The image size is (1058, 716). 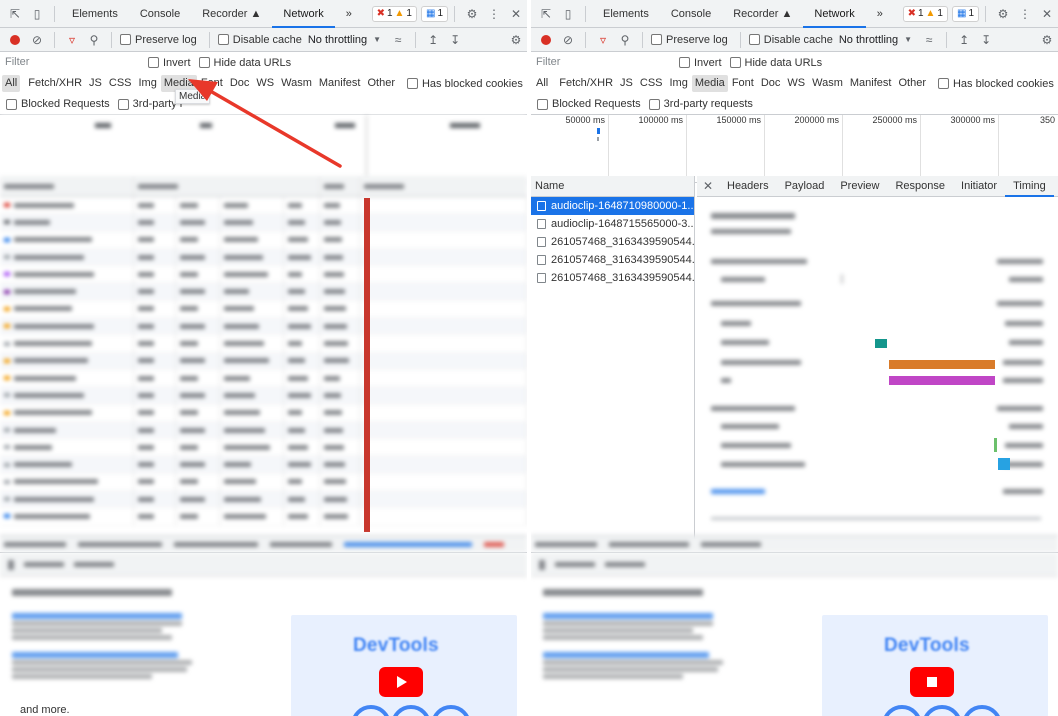 I want to click on type-media: Media, so click(x=709, y=83).